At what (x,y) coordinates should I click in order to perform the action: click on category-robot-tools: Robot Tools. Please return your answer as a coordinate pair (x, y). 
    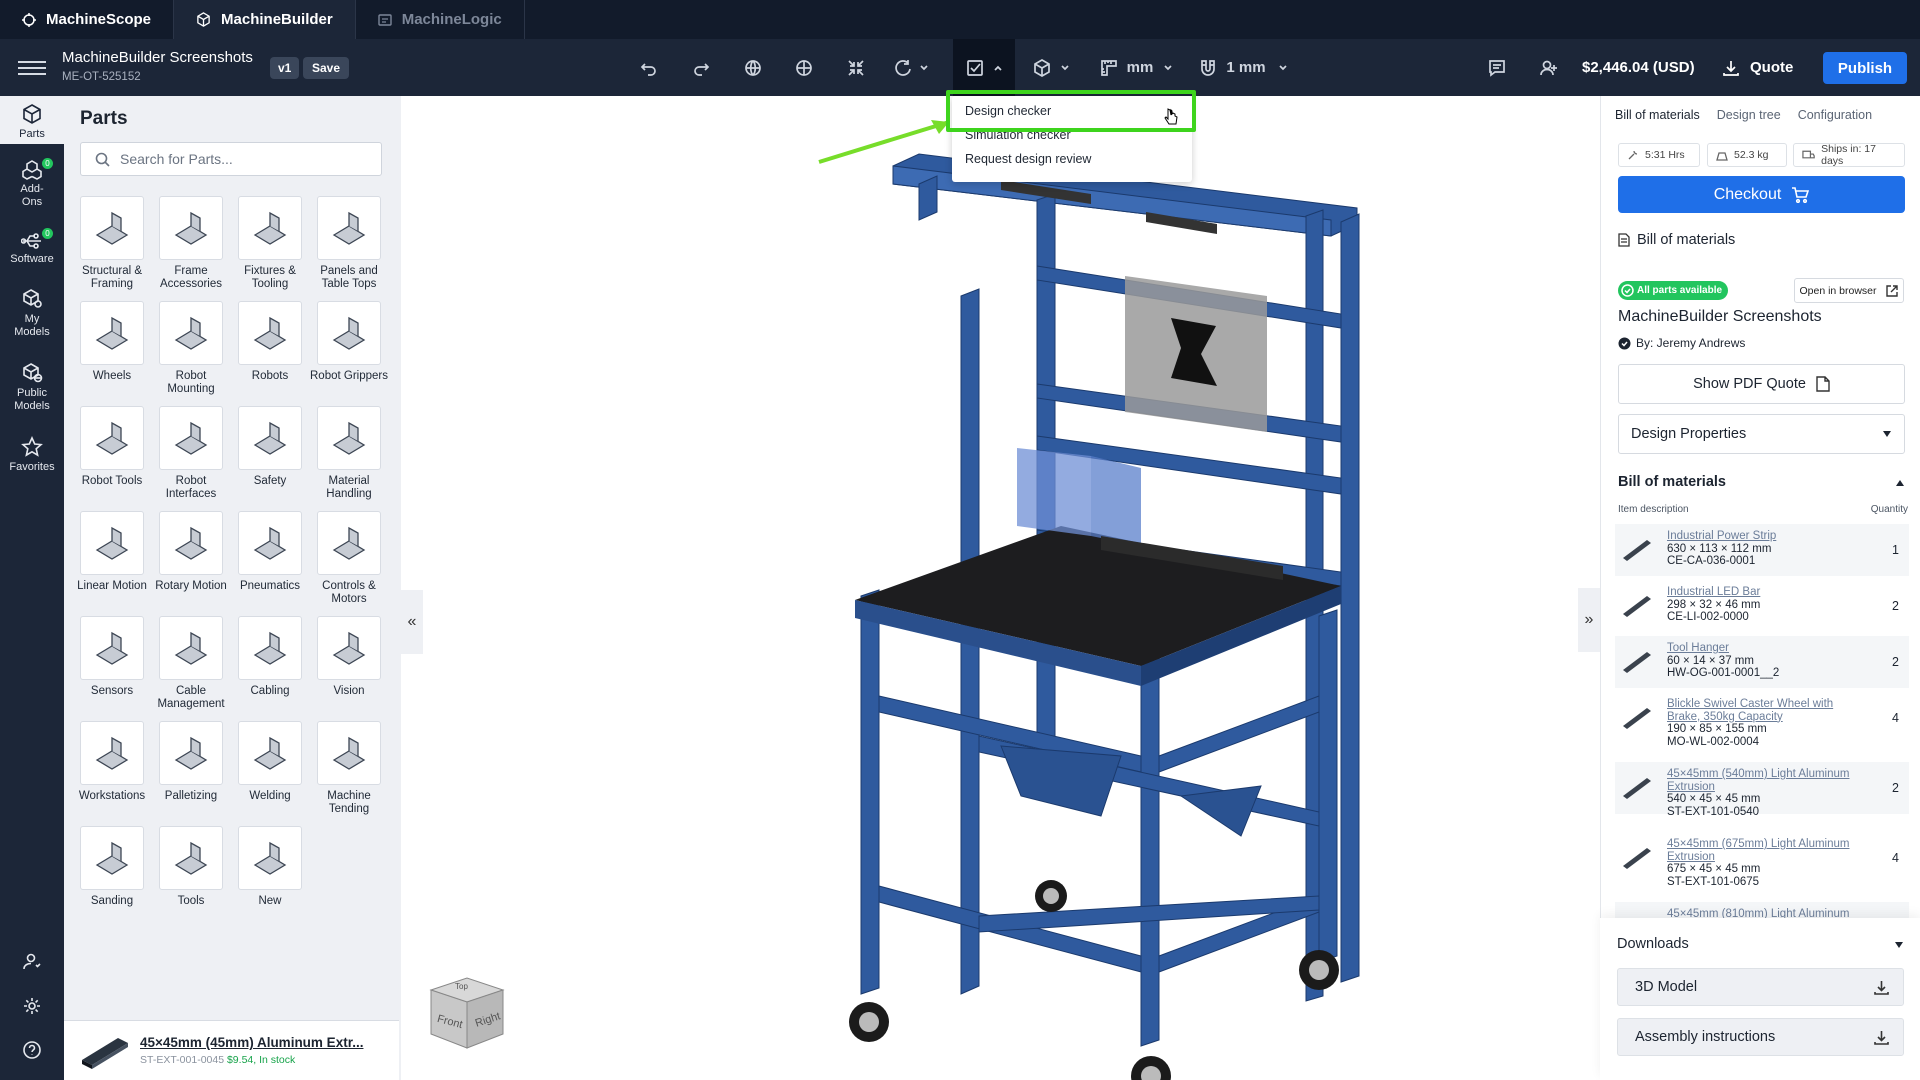
    Looking at the image, I should click on (112, 447).